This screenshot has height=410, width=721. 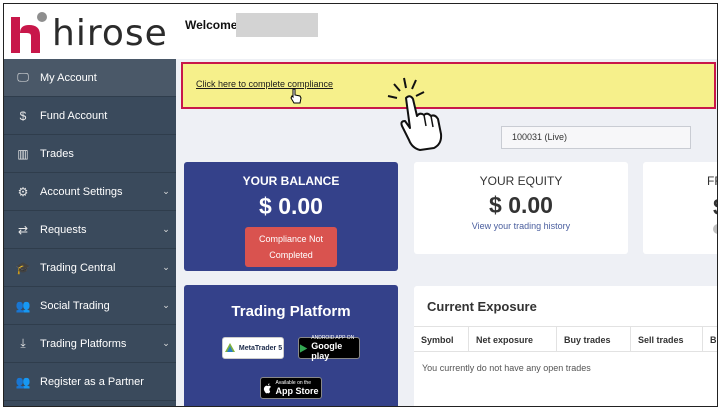 I want to click on metatrader5-label: MetaTrader 5, so click(x=260, y=348).